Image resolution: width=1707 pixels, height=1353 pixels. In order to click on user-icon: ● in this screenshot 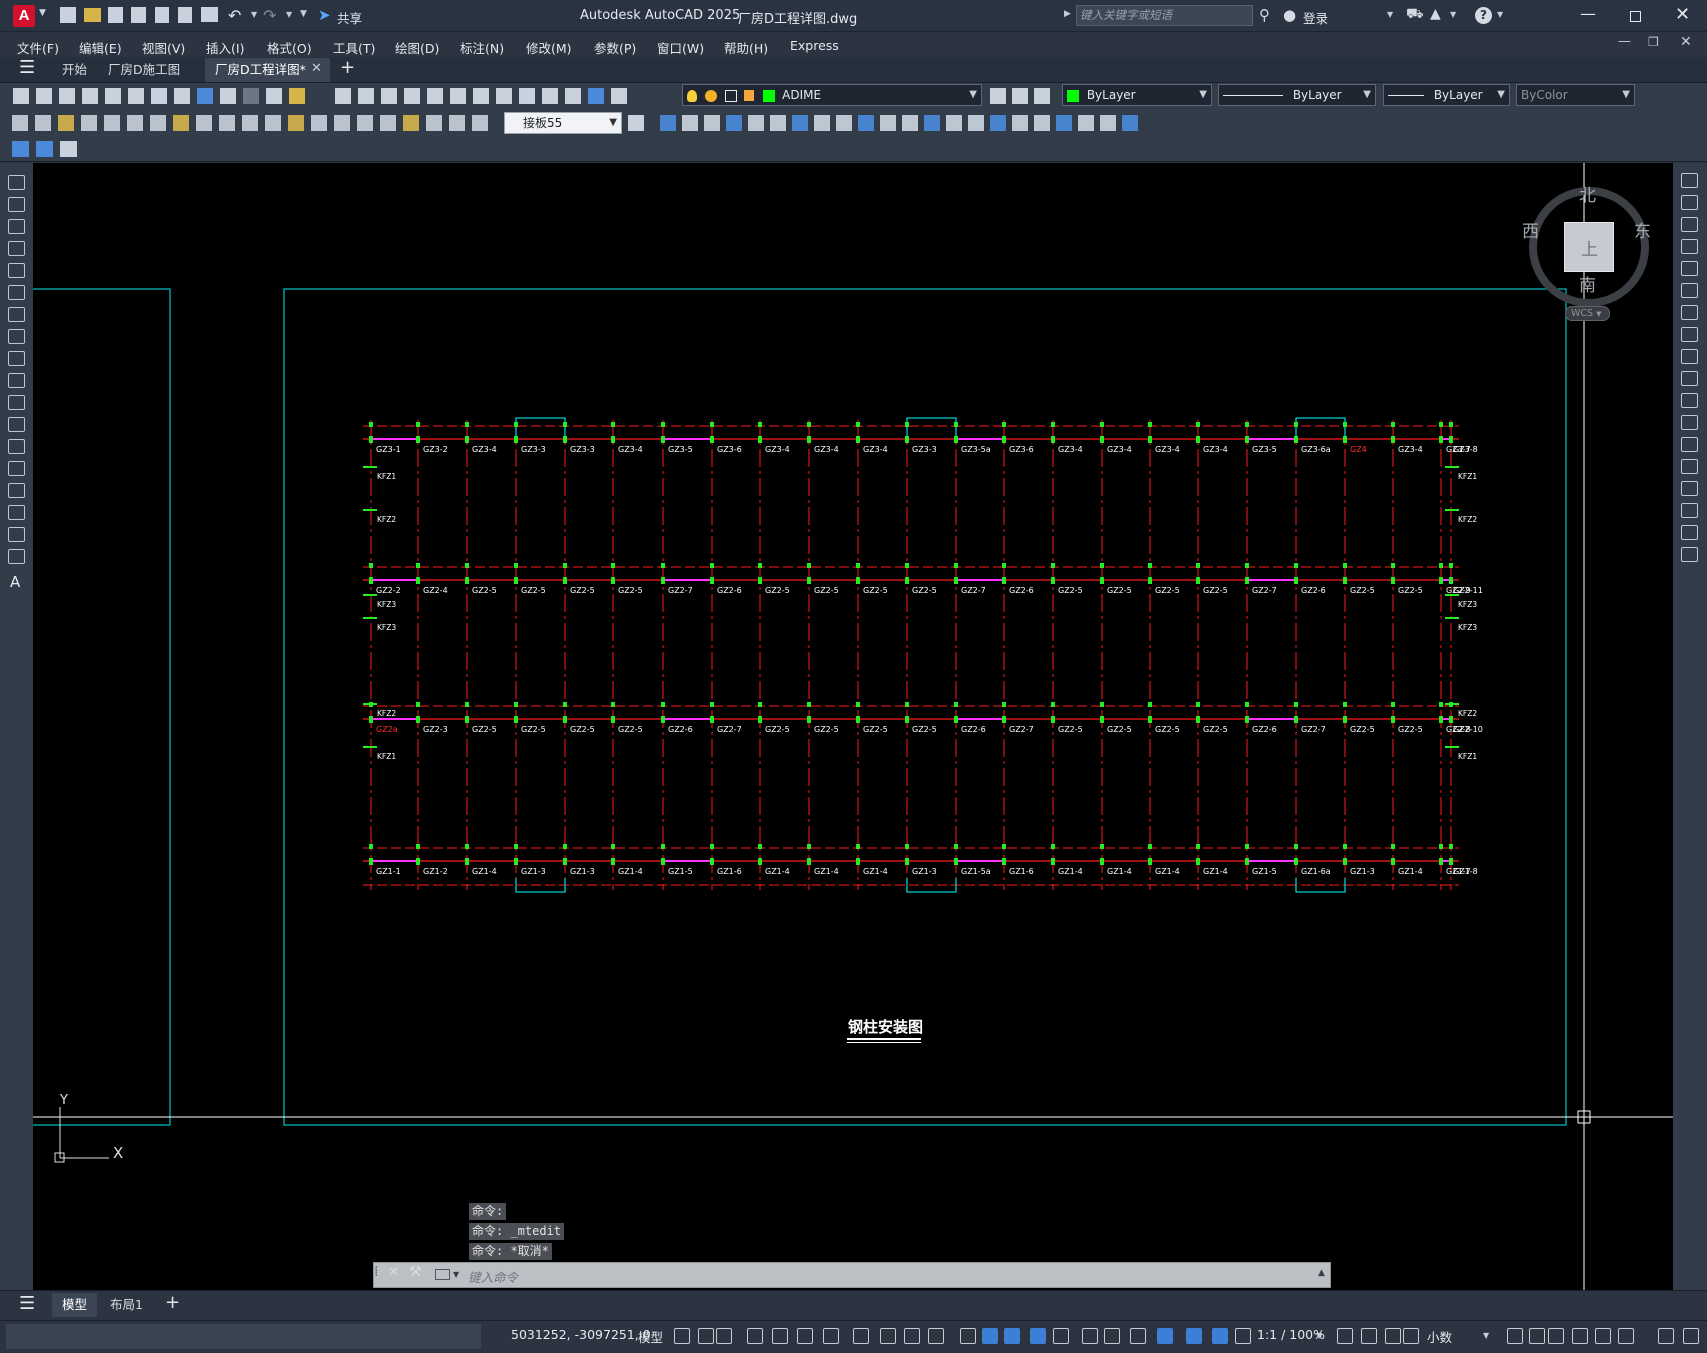, I will do `click(1289, 15)`.